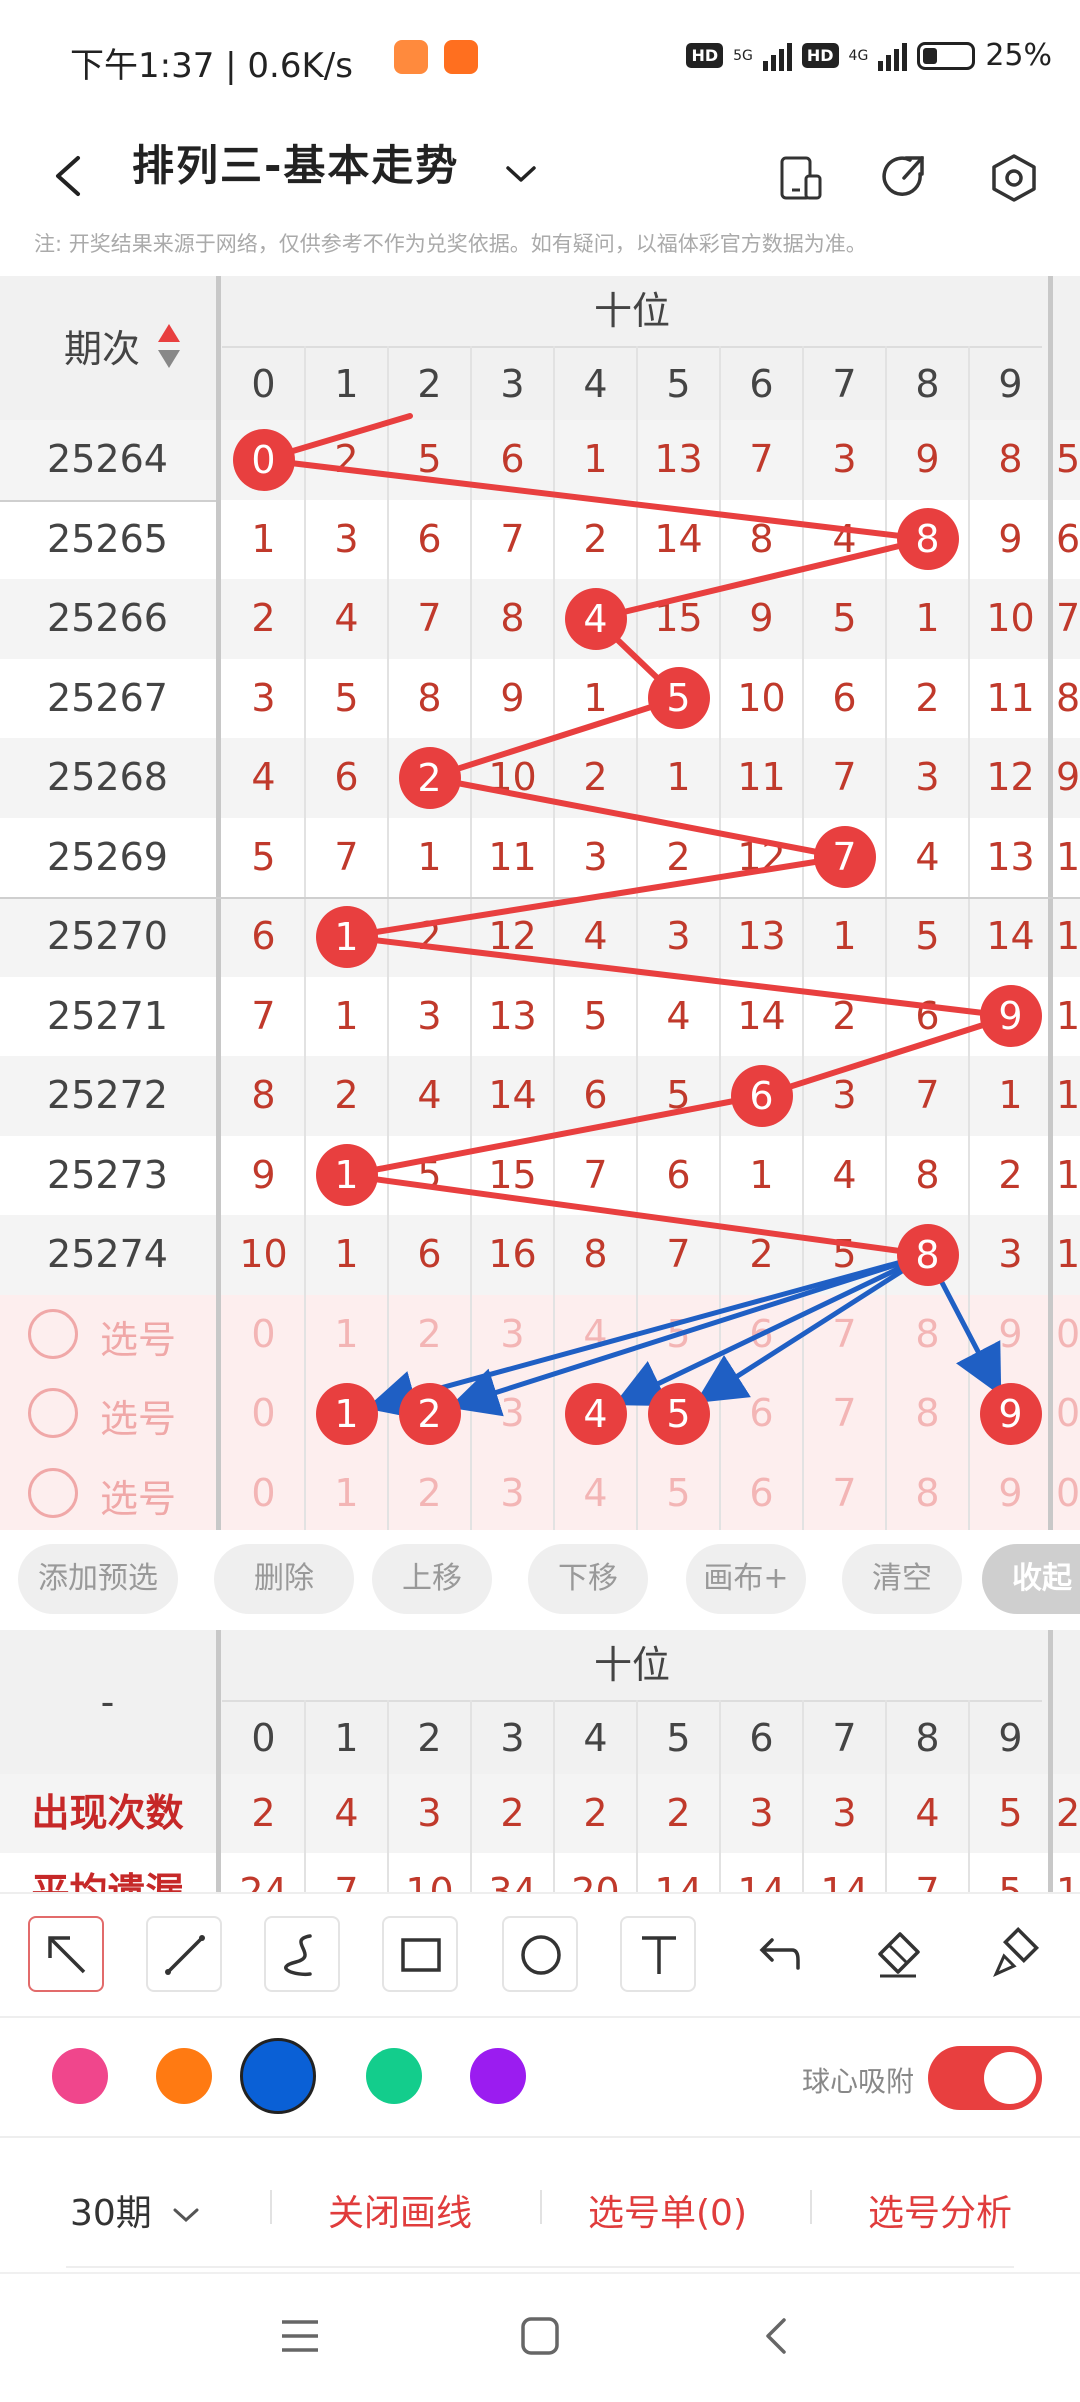  Describe the element at coordinates (678, 1413) in the screenshot. I see `selected-ball: 5` at that location.